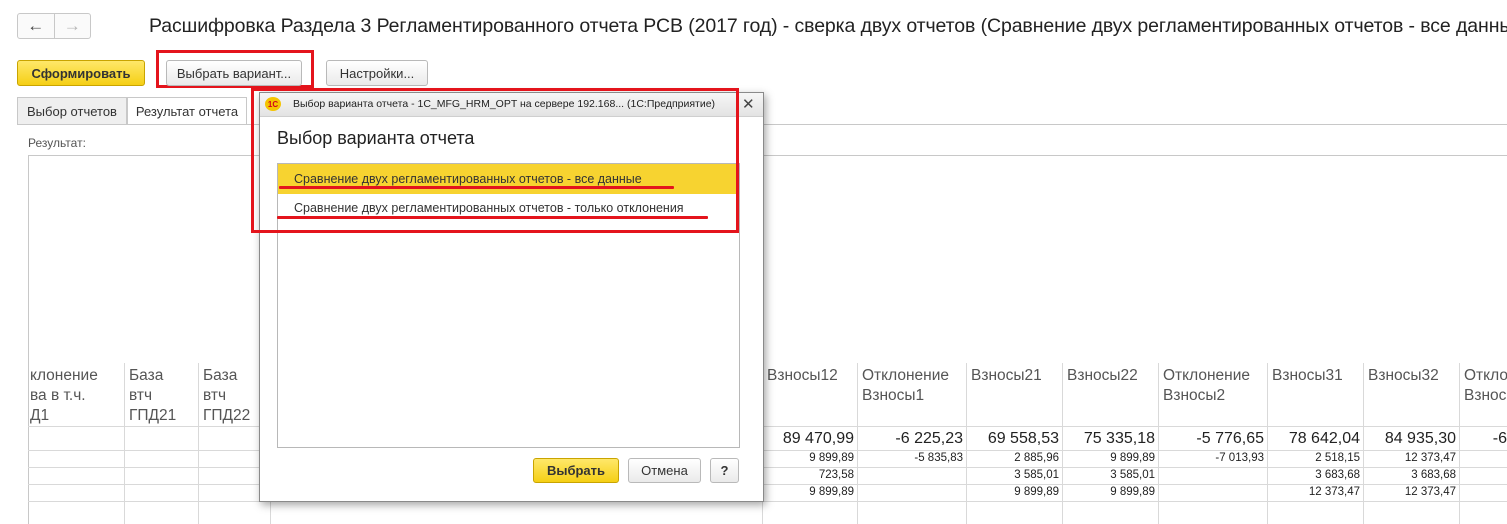 The image size is (1507, 524). Describe the element at coordinates (1403, 375) in the screenshot. I see `column-header: Взносы32` at that location.